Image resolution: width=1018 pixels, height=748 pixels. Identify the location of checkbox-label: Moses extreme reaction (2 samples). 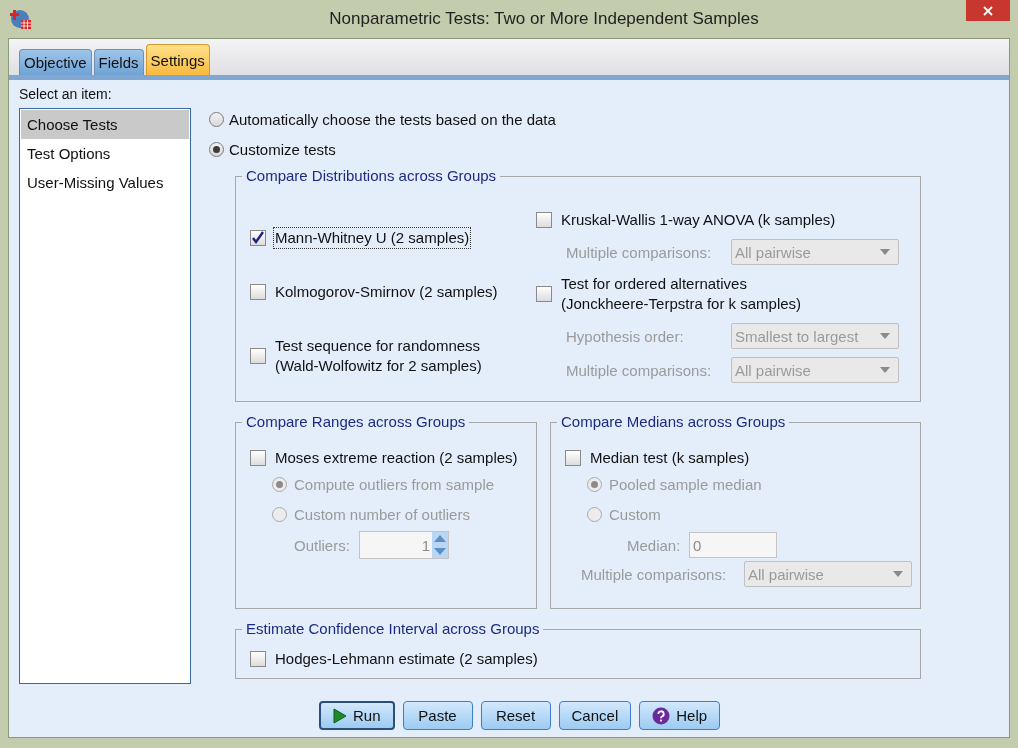
(396, 458).